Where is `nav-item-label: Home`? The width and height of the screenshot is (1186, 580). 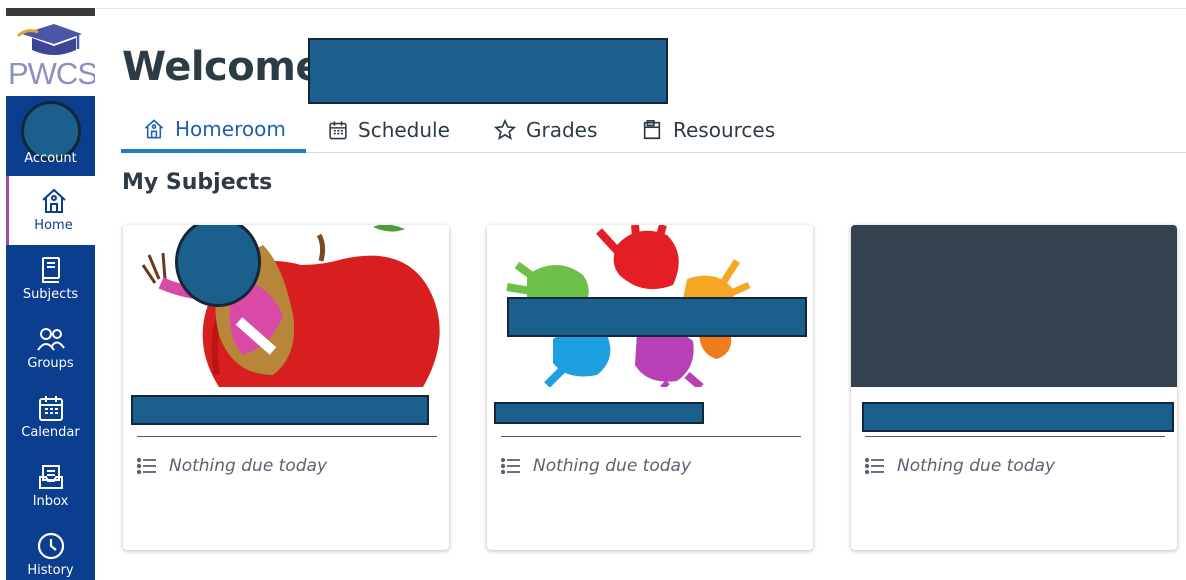 nav-item-label: Home is located at coordinates (53, 225).